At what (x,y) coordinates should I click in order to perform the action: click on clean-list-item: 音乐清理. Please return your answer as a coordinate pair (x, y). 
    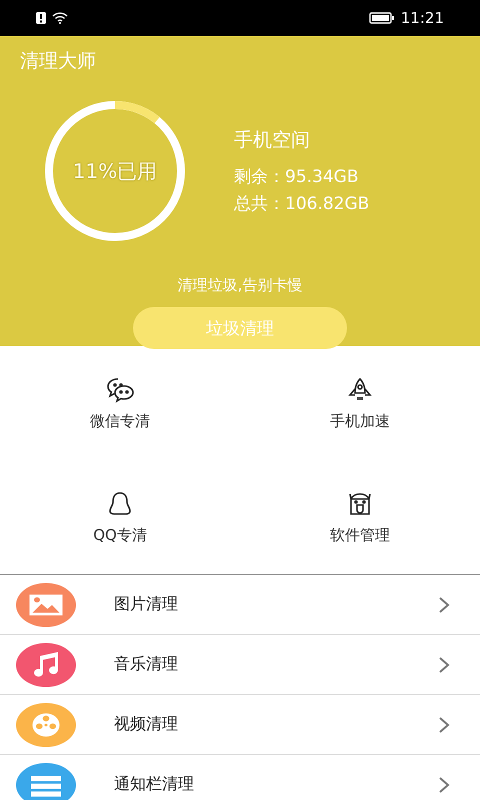
    Looking at the image, I should click on (240, 665).